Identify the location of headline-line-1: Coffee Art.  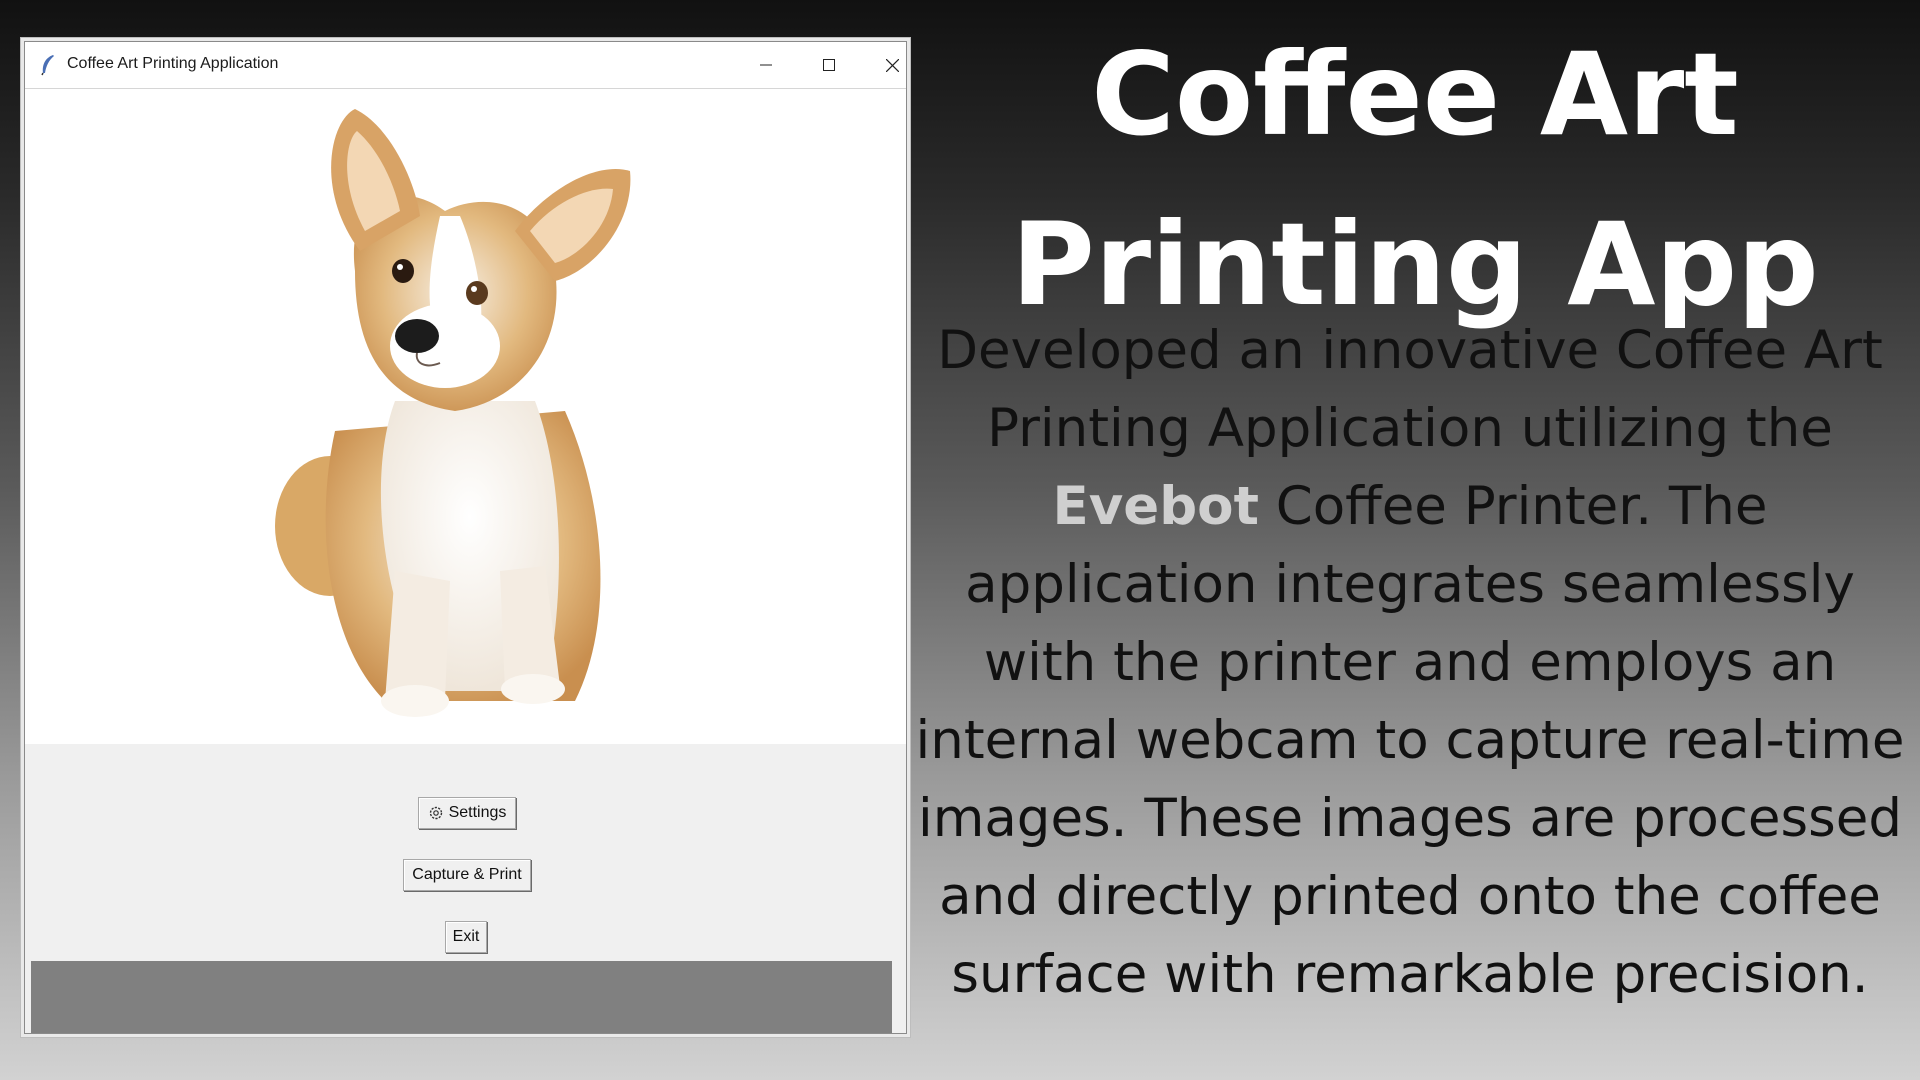
(1415, 94).